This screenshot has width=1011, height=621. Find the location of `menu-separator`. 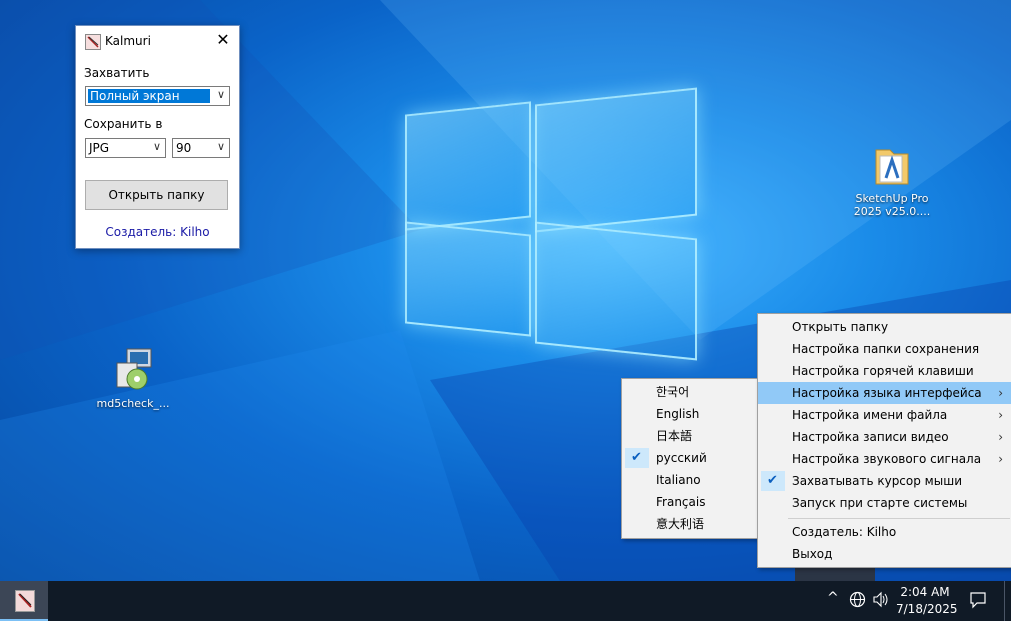

menu-separator is located at coordinates (899, 518).